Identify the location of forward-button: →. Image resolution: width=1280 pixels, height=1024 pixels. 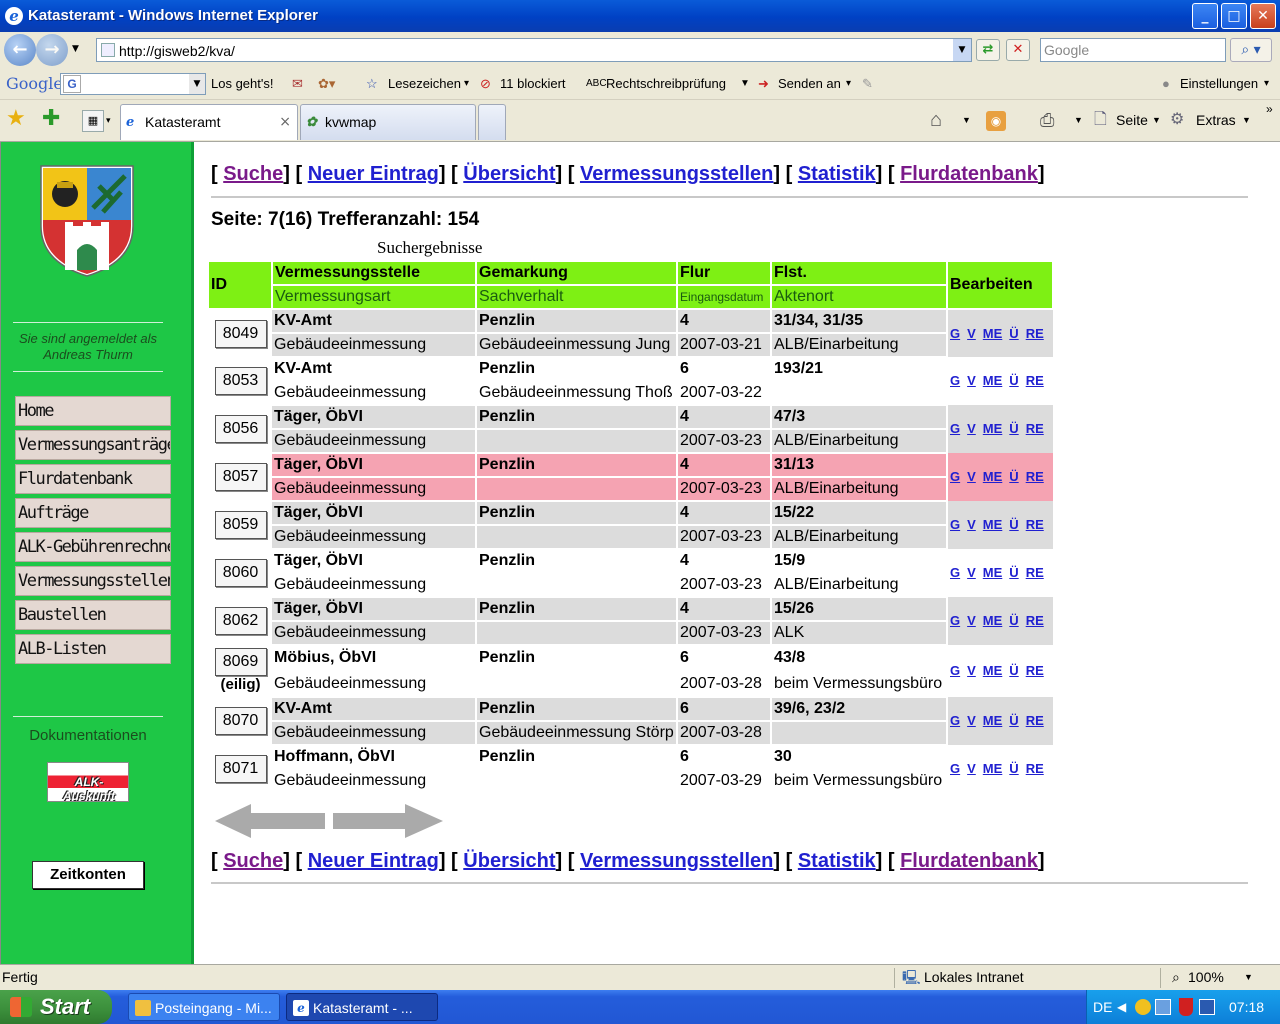
(52, 50).